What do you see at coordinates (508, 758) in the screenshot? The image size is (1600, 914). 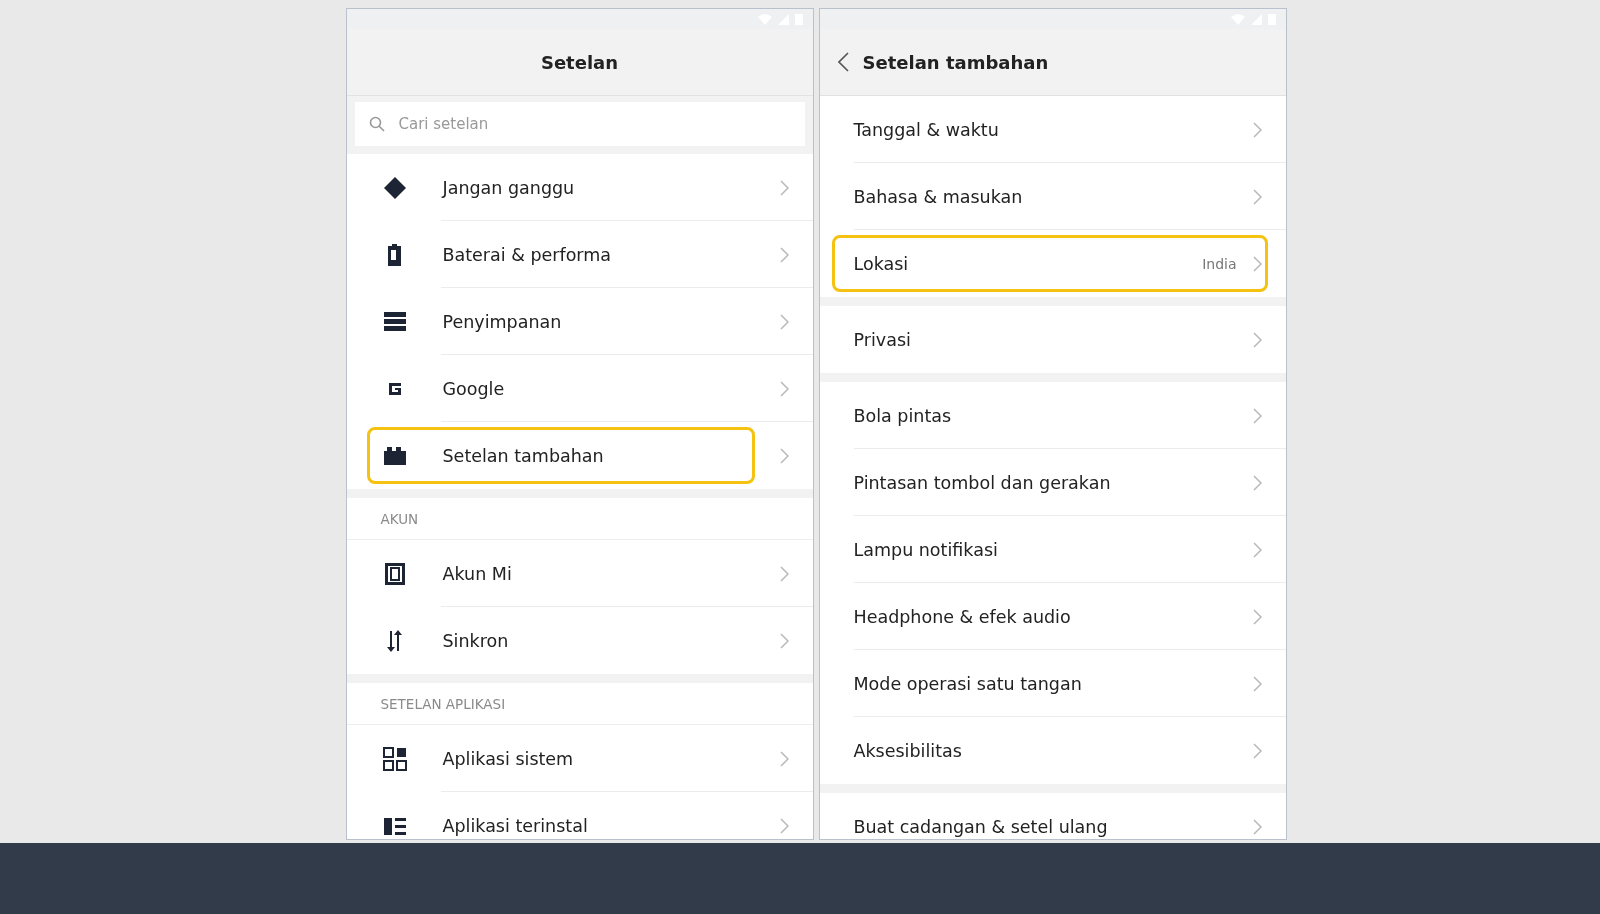 I see `item-label: Aplikasi sistem` at bounding box center [508, 758].